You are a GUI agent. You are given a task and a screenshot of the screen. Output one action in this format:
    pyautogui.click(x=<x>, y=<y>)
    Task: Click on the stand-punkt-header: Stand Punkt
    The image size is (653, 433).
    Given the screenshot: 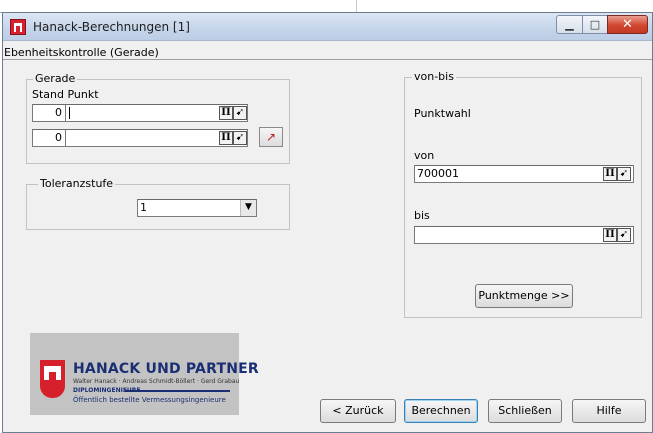 What is the action you would take?
    pyautogui.click(x=65, y=94)
    